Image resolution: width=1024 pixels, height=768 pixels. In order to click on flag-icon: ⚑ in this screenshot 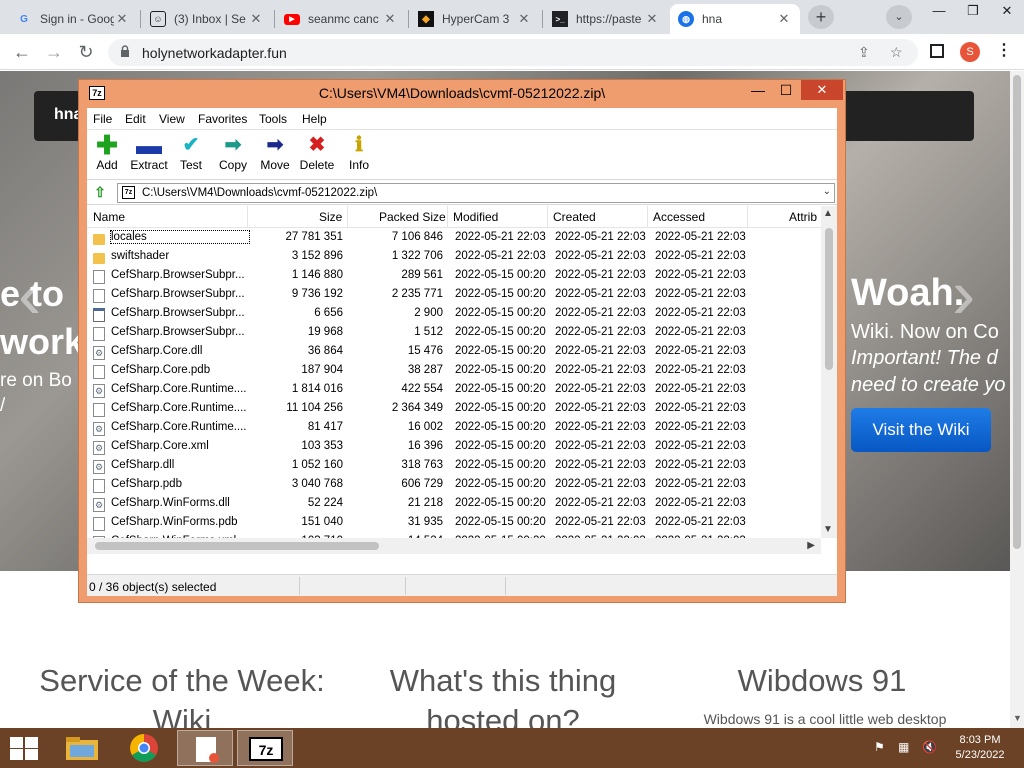, I will do `click(879, 747)`.